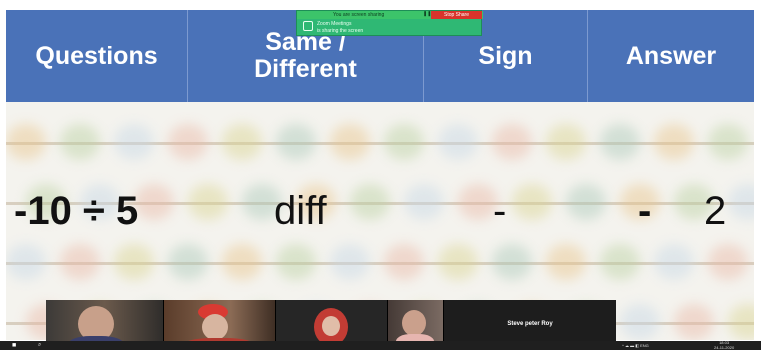 The height and width of the screenshot is (350, 761). I want to click on sign-cell: -, so click(500, 211).